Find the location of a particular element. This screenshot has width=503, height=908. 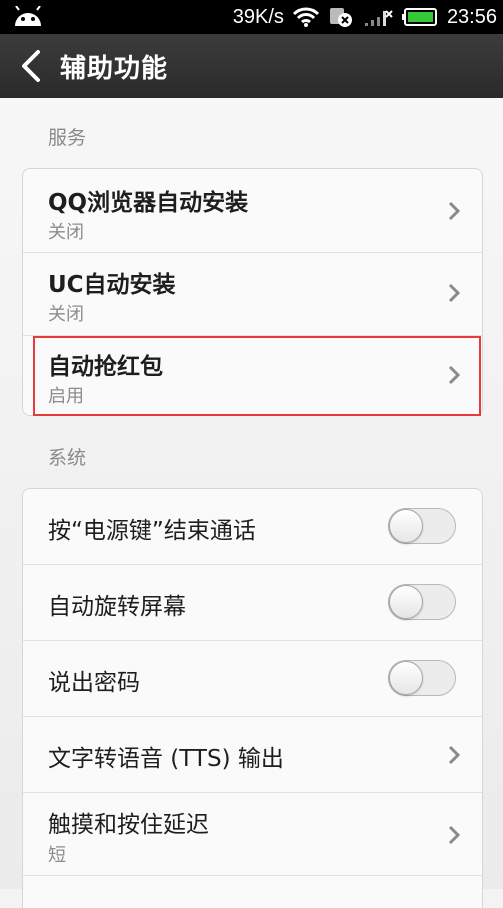

status-bar: 39K/s 23:56 is located at coordinates (251, 17).